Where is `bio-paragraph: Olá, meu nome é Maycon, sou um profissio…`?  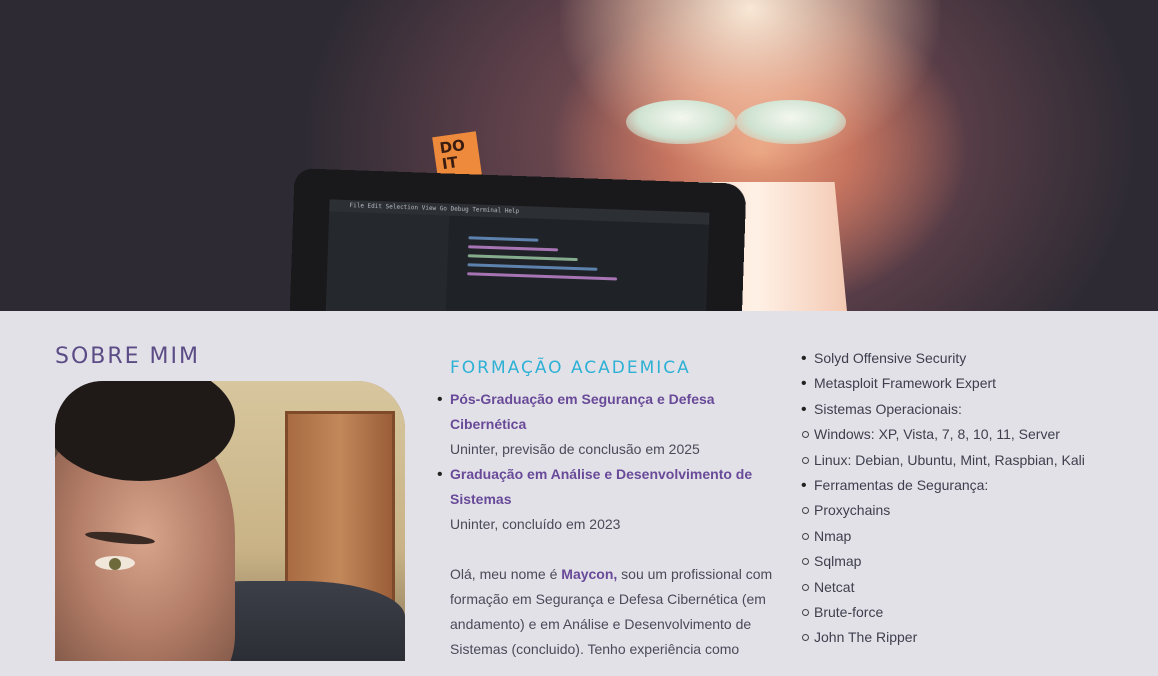
bio-paragraph: Olá, meu nome é Maycon, sou um profissio… is located at coordinates (615, 612).